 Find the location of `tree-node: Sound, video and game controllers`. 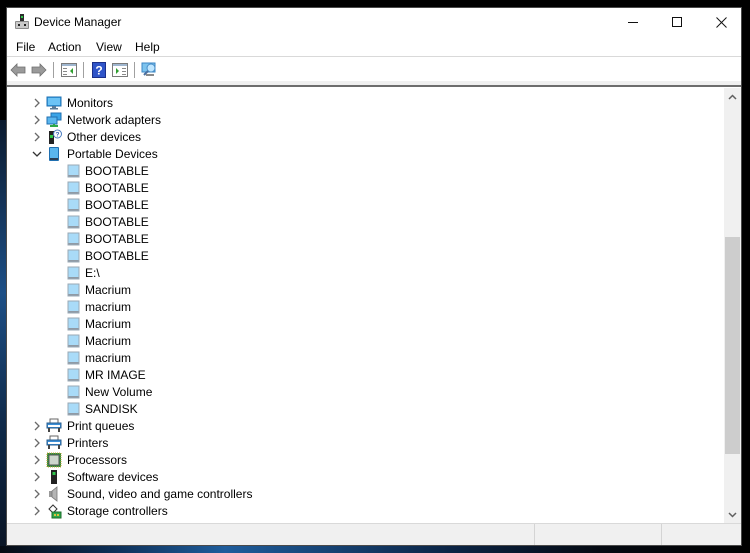

tree-node: Sound, video and game controllers is located at coordinates (365, 494).